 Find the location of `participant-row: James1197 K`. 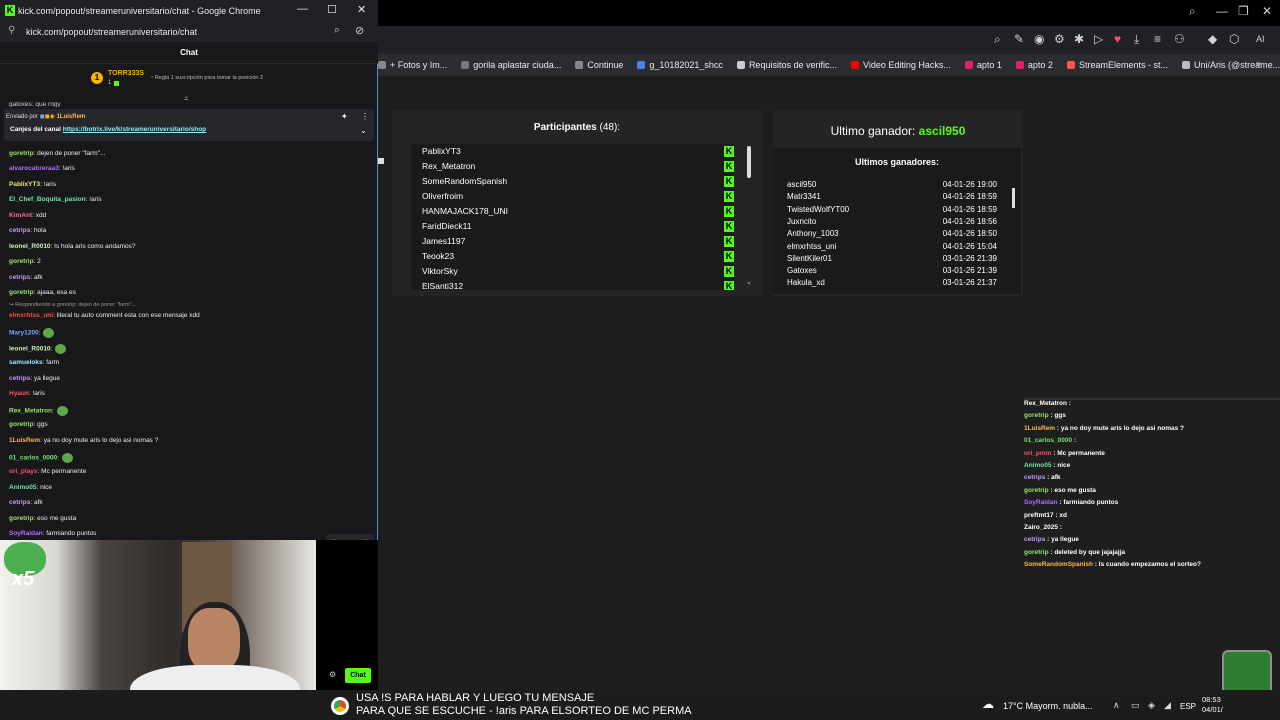

participant-row: James1197 K is located at coordinates (572, 241).